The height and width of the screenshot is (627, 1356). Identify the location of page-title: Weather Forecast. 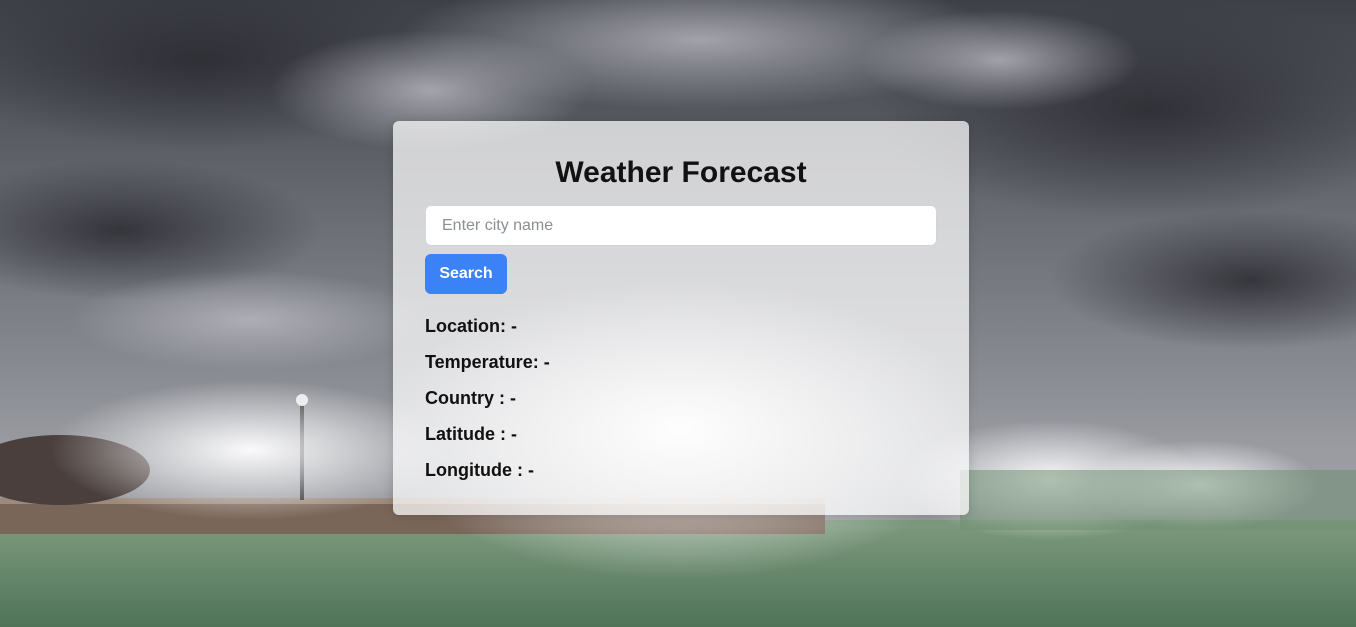
(681, 172).